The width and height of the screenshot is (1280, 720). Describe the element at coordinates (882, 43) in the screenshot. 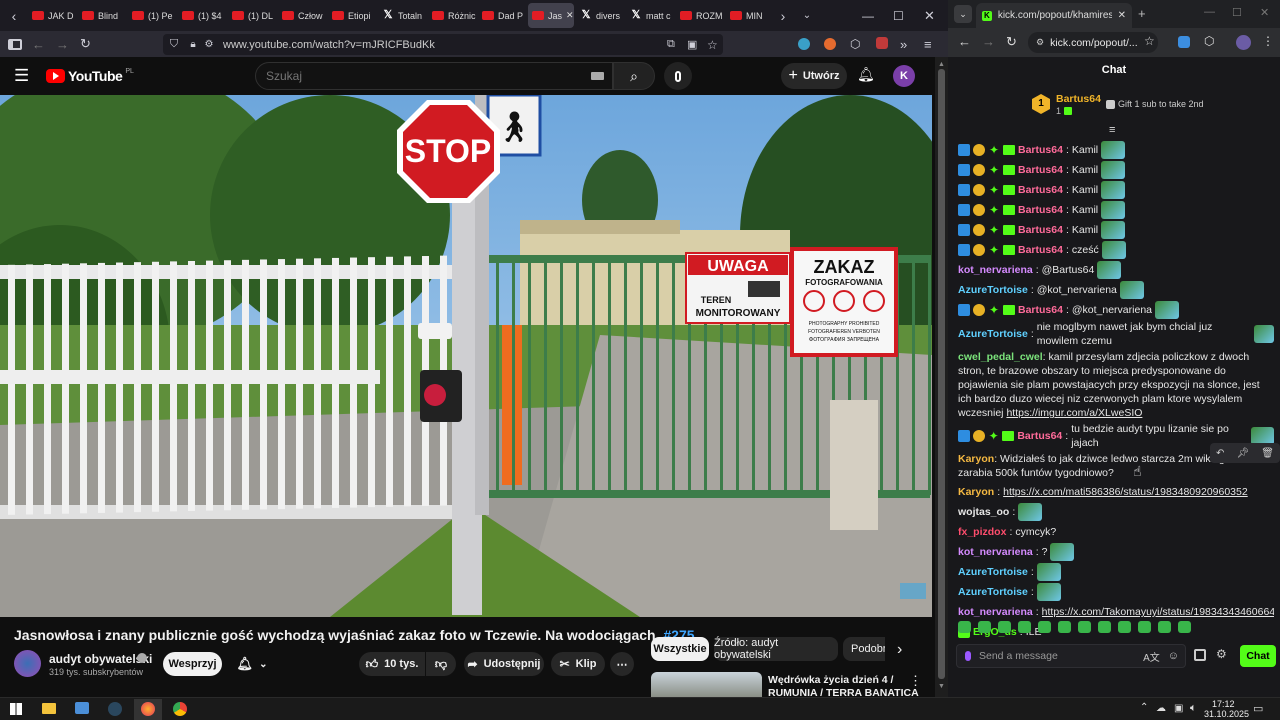

I see `extension-badge-icon` at that location.